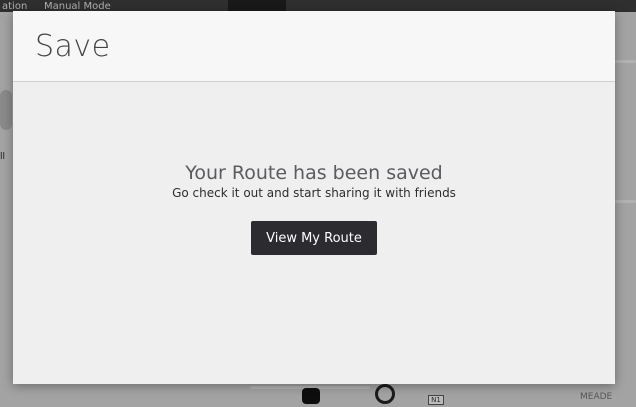  Describe the element at coordinates (73, 46) in the screenshot. I see `dialog-title: Save` at that location.